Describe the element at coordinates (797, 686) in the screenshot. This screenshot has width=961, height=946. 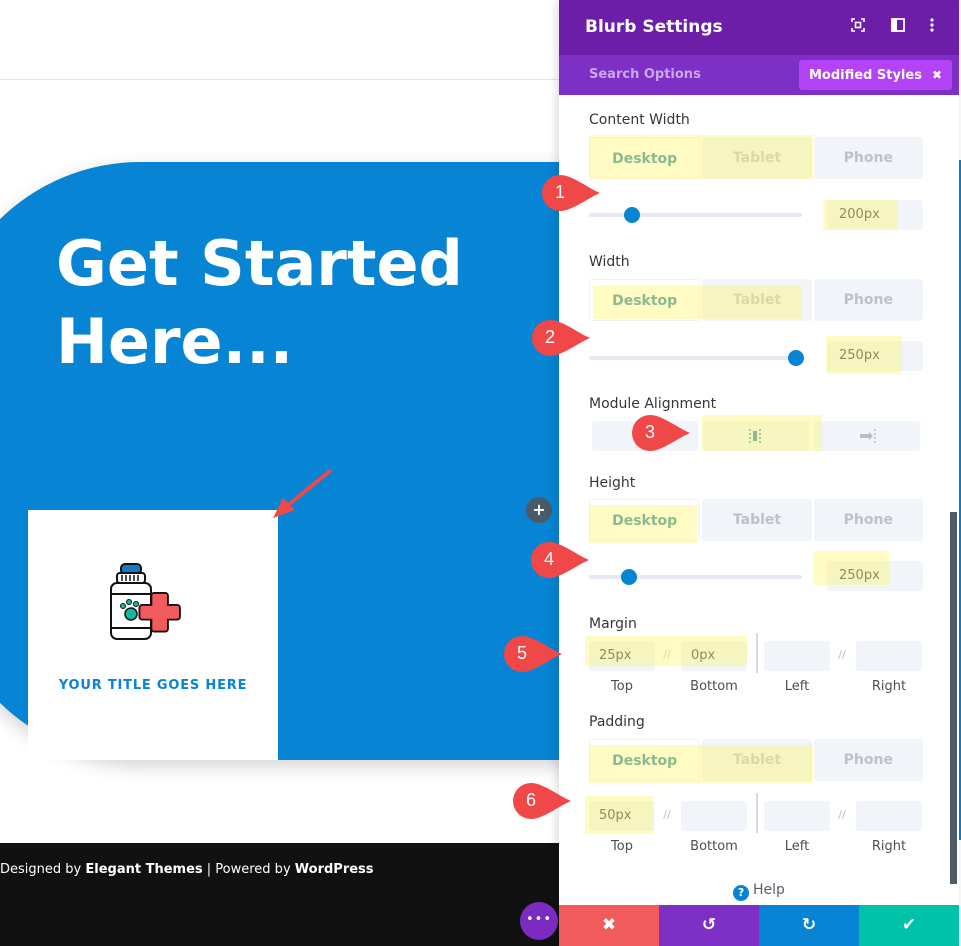
I see `margin-left-label: Left` at that location.